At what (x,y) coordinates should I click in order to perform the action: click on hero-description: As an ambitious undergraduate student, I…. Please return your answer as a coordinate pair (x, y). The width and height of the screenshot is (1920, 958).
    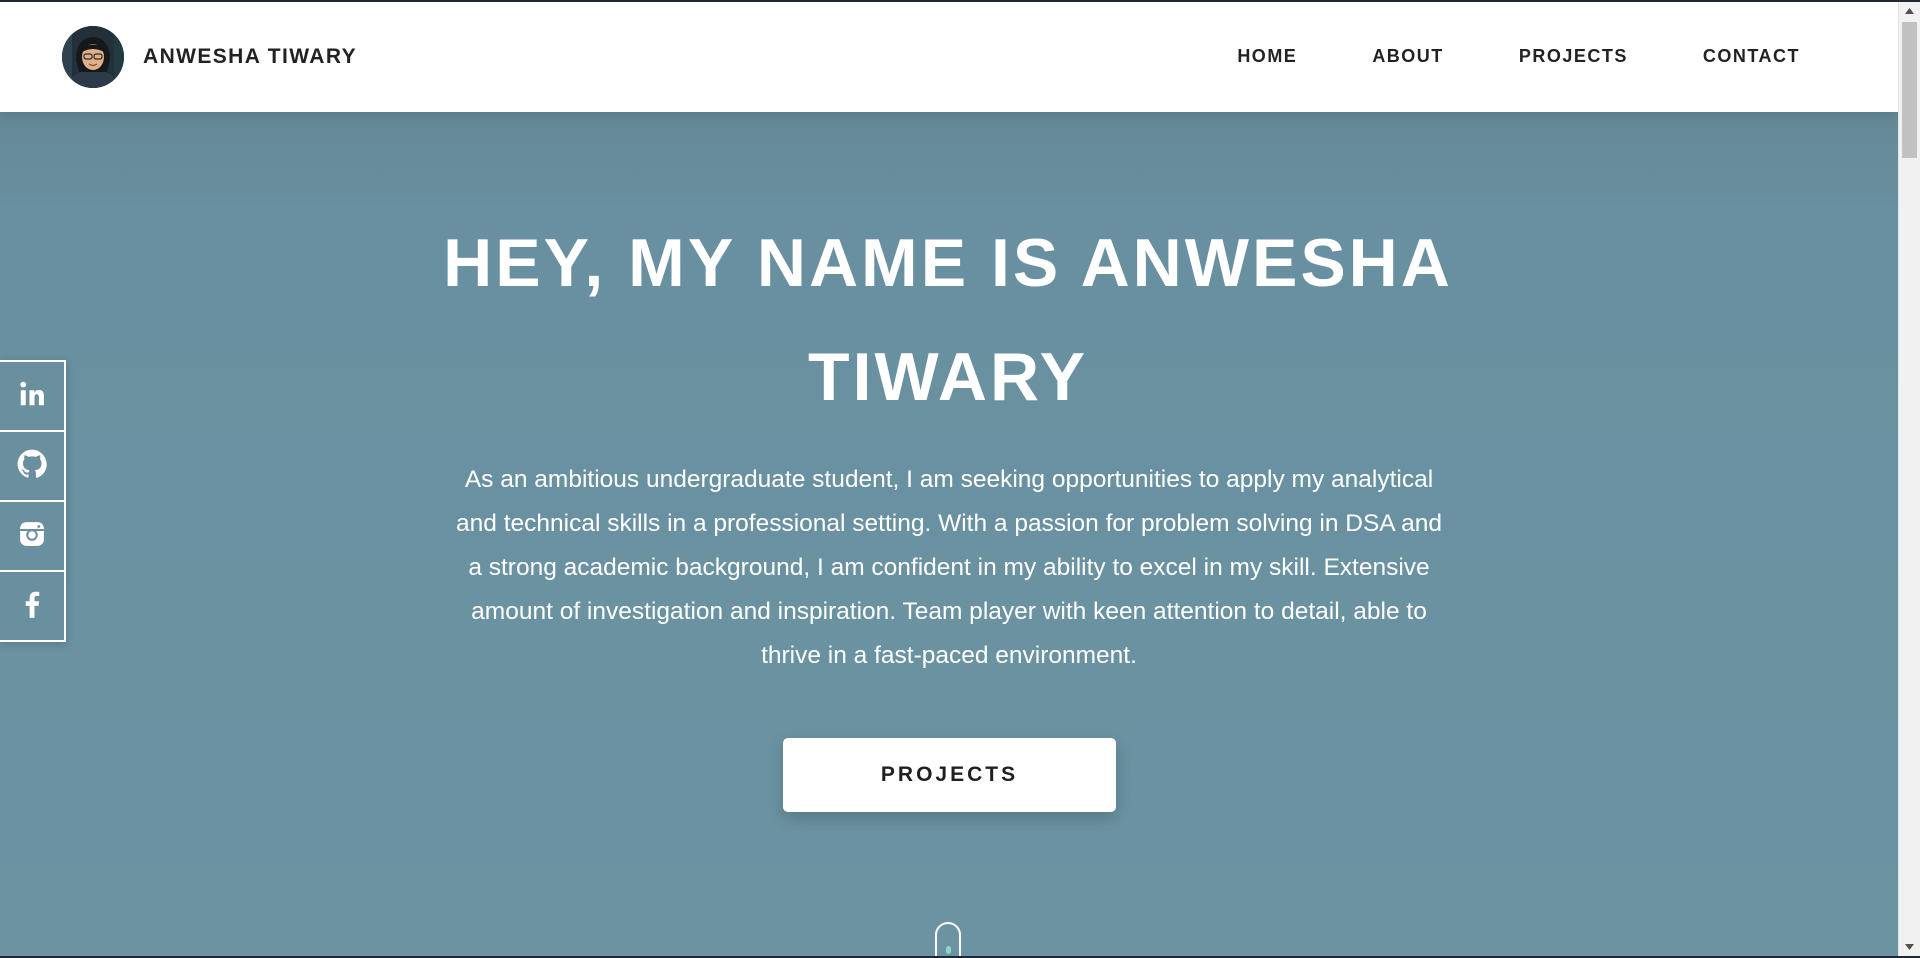
    Looking at the image, I should click on (949, 567).